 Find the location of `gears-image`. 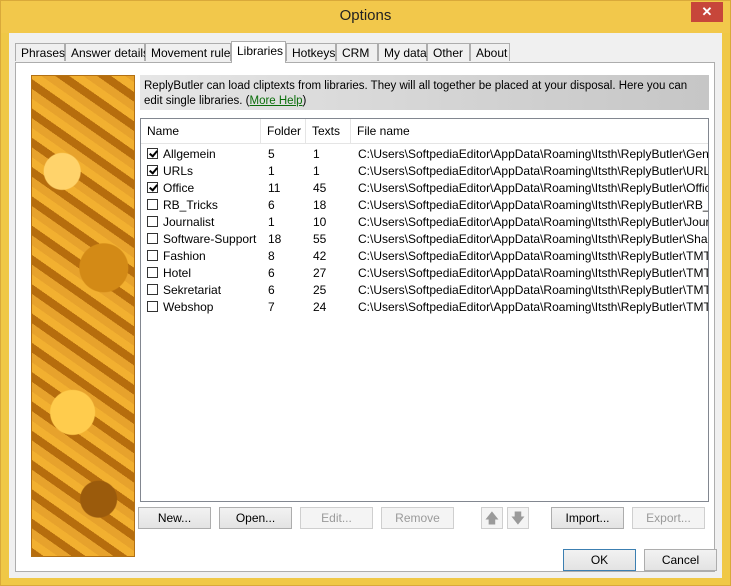

gears-image is located at coordinates (83, 316).